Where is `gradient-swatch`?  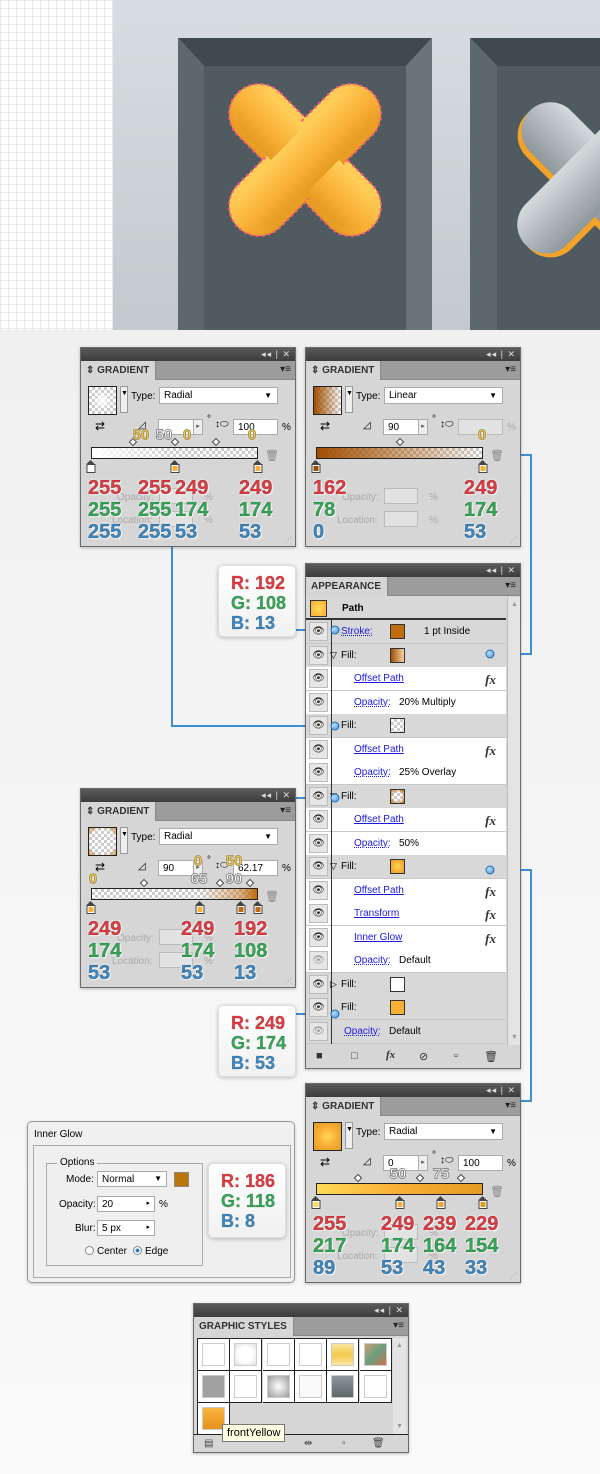 gradient-swatch is located at coordinates (102, 841).